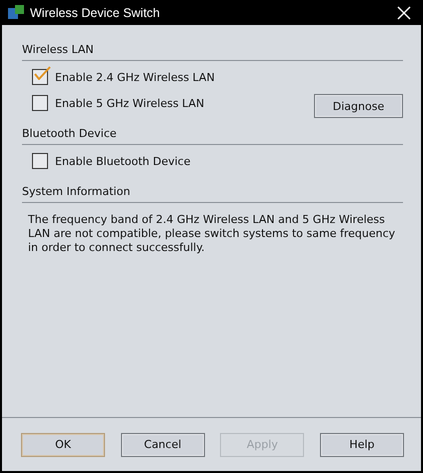  Describe the element at coordinates (95, 13) in the screenshot. I see `window-title: Wireless Device Switch` at that location.